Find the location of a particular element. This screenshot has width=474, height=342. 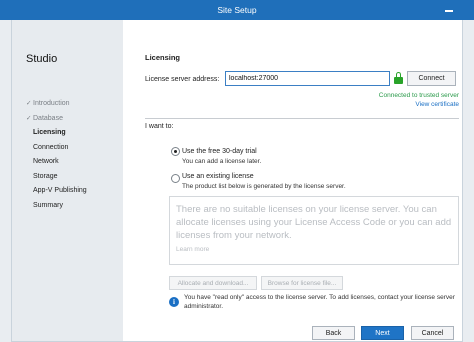

sidebar-item-label: Database is located at coordinates (48, 118).